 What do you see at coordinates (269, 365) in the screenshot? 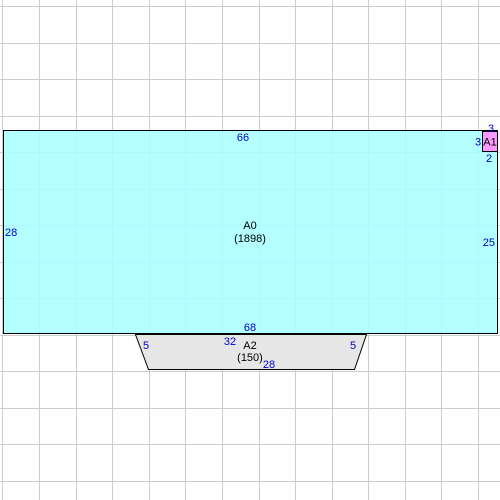
I see `room-a2-dim-bottom: 28` at bounding box center [269, 365].